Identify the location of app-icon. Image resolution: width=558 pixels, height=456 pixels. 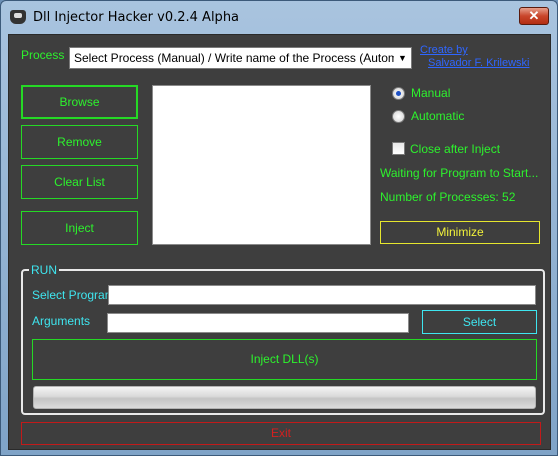
(18, 17).